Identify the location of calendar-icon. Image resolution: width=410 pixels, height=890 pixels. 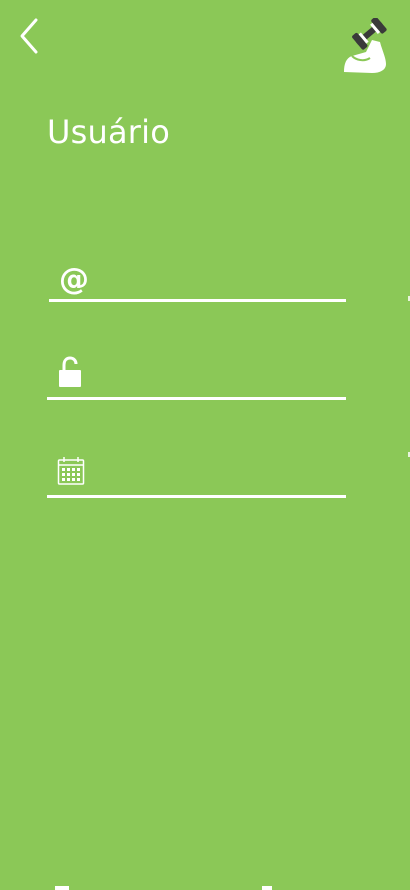
(71, 473).